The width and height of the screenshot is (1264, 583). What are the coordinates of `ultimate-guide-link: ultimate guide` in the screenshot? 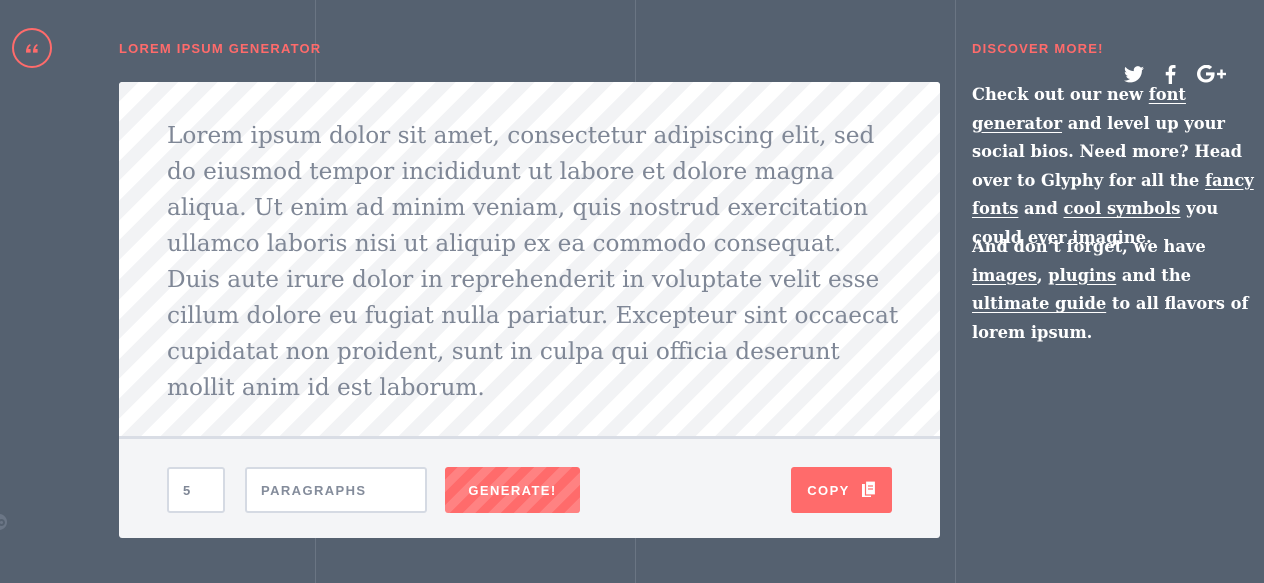 It's located at (1039, 303).